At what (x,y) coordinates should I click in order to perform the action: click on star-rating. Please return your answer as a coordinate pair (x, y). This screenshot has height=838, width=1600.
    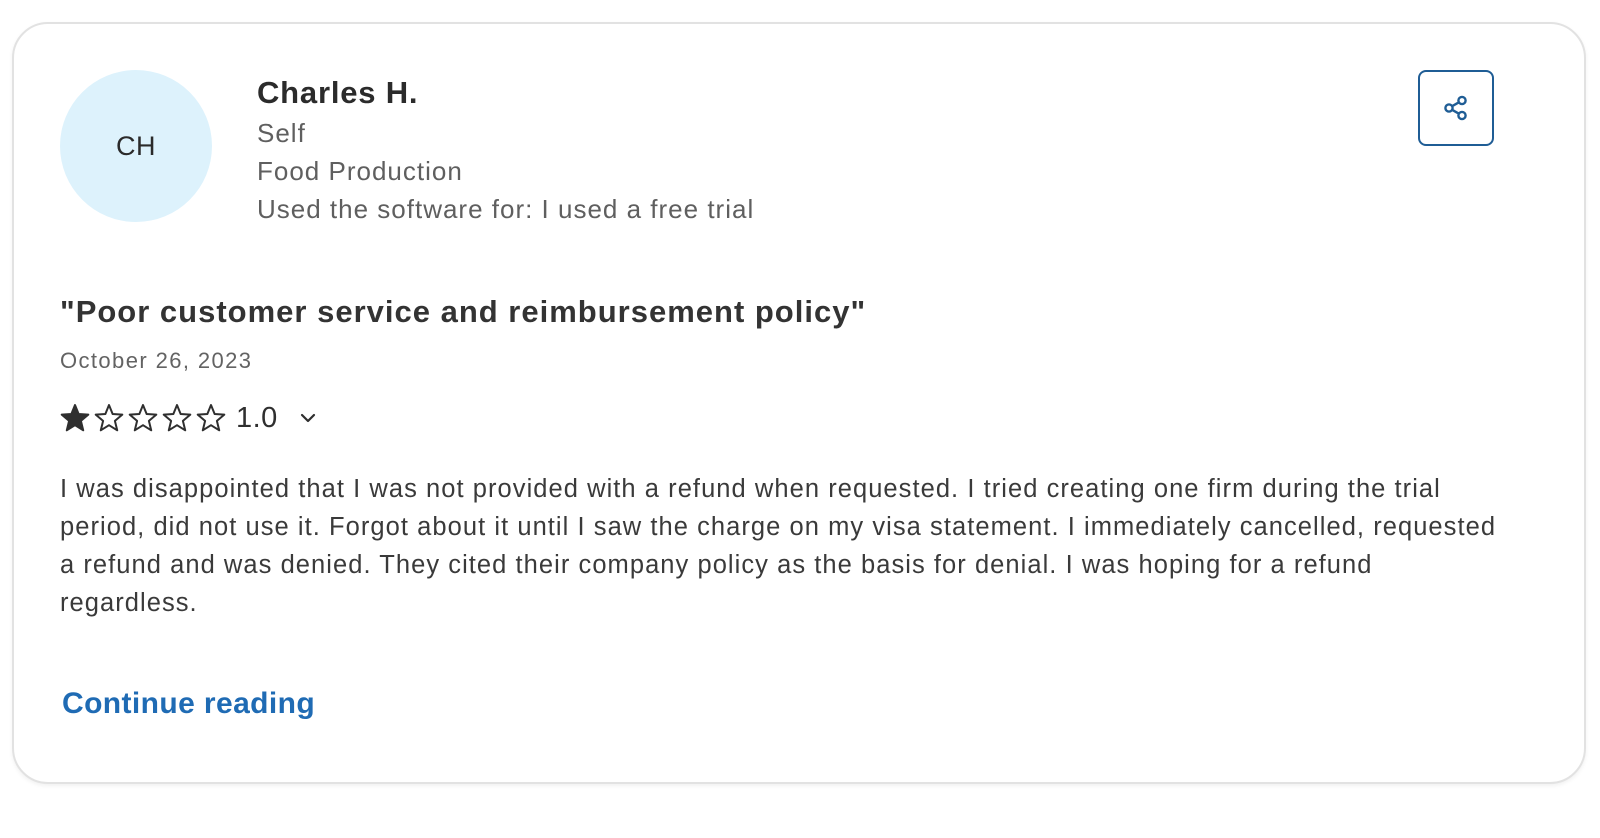
    Looking at the image, I should click on (145, 418).